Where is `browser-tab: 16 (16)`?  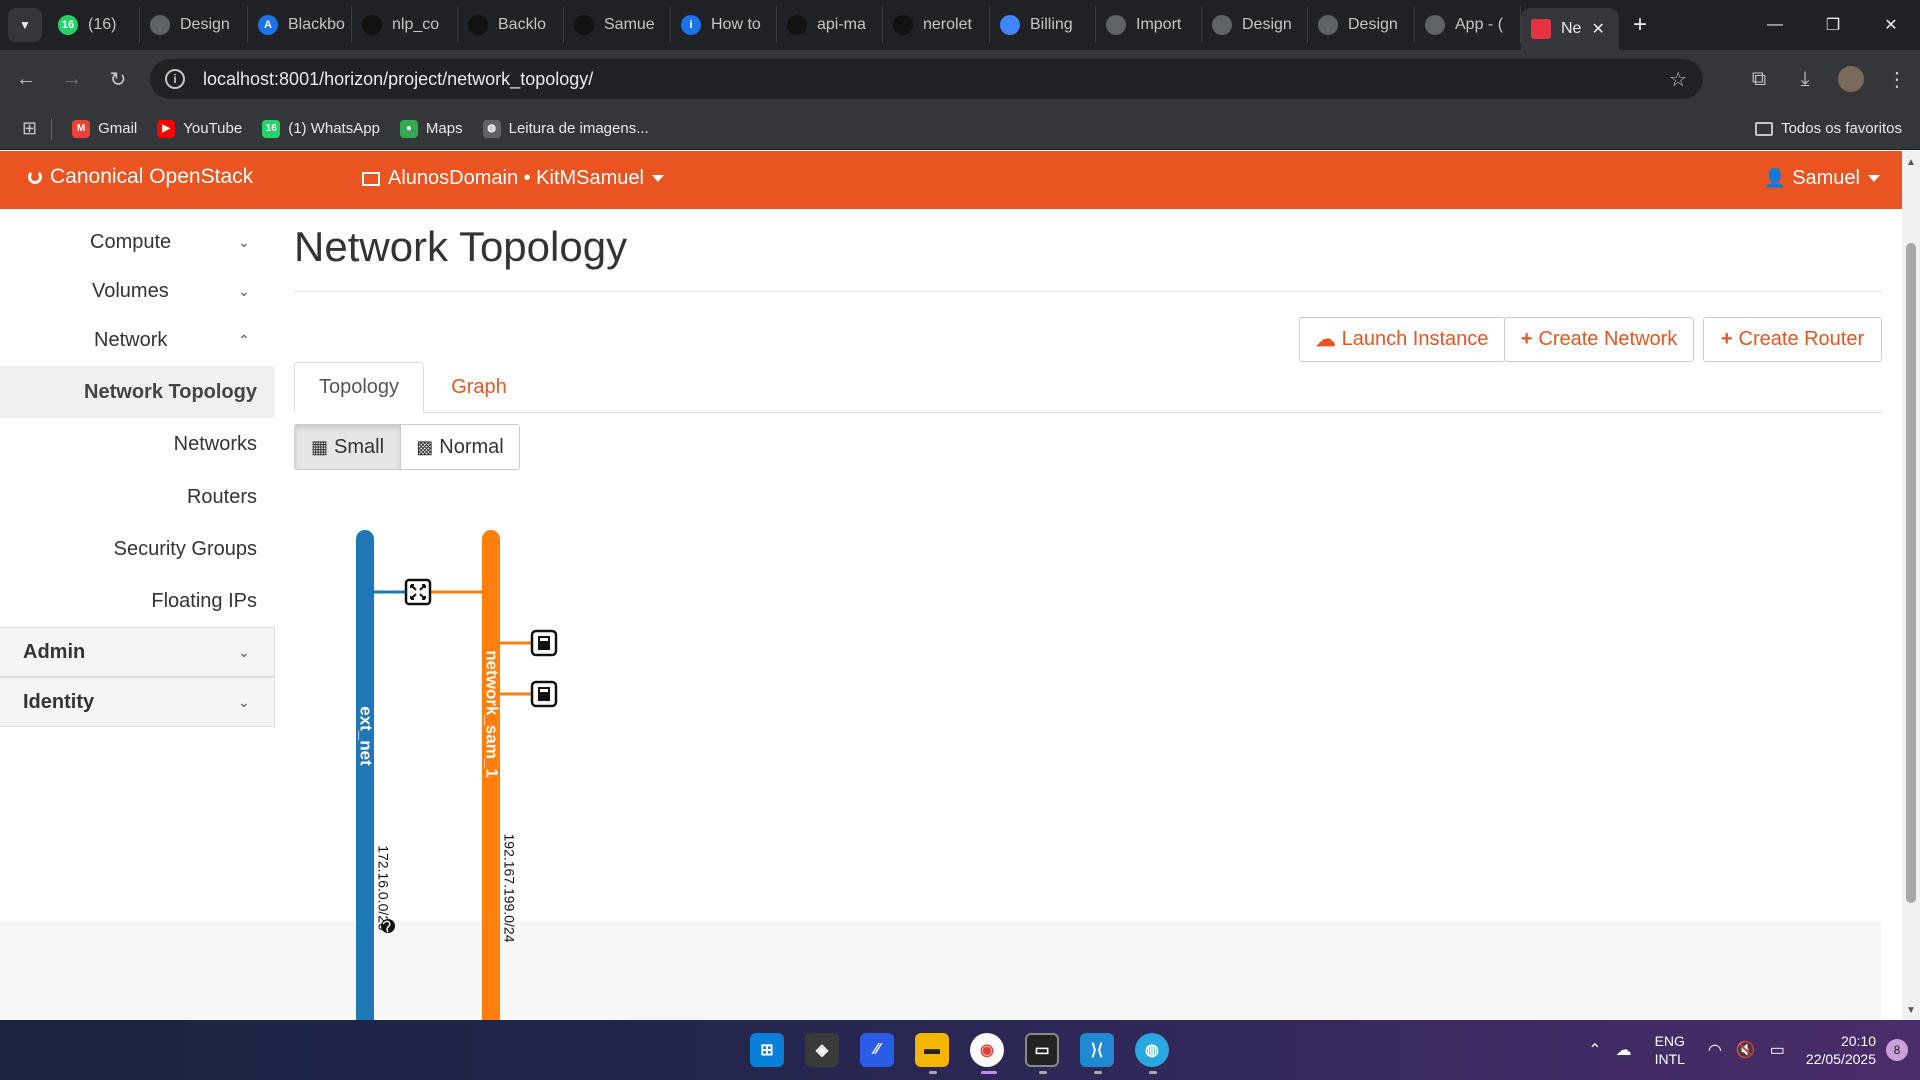 browser-tab: 16 (16) is located at coordinates (94, 25).